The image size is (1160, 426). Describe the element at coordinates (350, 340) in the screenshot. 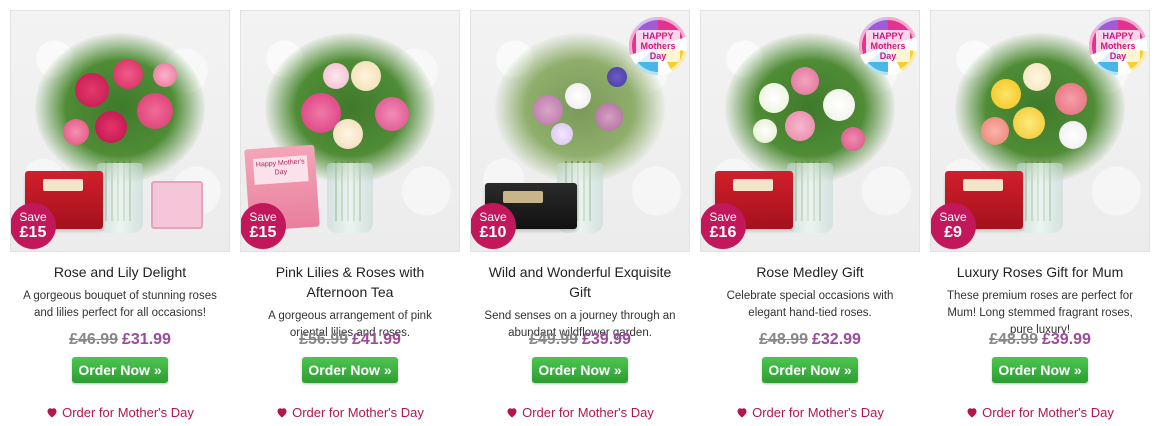

I see `price-row: £56.99 £41.99` at that location.